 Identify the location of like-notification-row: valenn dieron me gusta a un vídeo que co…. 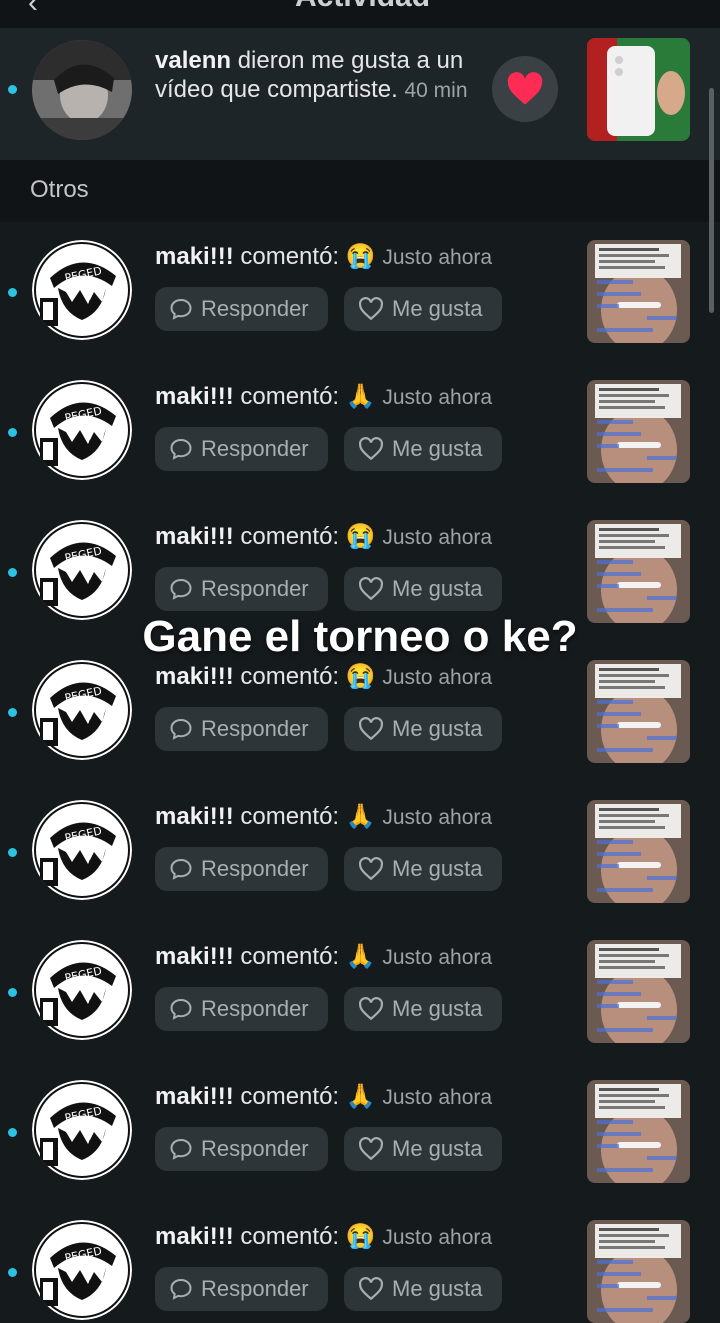
(360, 94).